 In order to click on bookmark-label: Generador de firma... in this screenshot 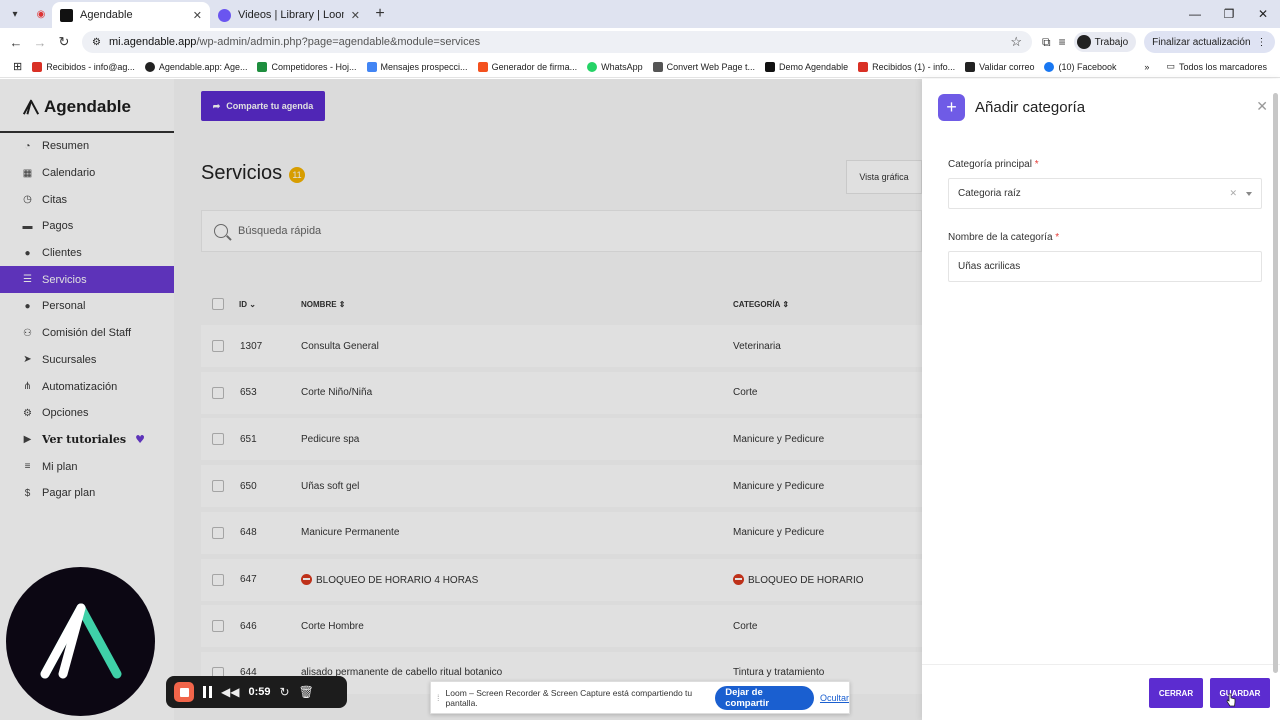, I will do `click(534, 66)`.